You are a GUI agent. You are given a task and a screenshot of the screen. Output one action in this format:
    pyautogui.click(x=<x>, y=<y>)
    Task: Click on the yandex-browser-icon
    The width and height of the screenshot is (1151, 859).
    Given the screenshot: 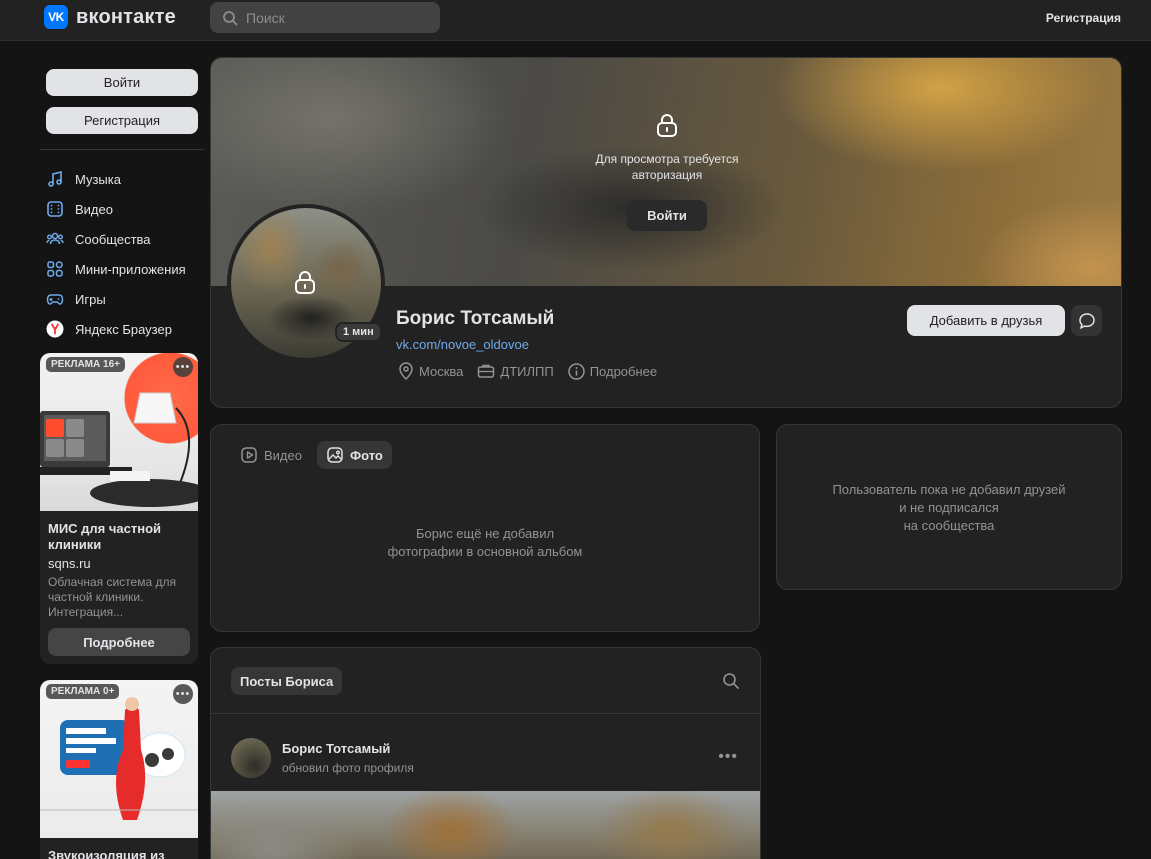 What is the action you would take?
    pyautogui.click(x=55, y=329)
    